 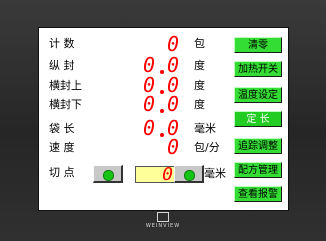 What do you see at coordinates (173, 44) in the screenshot?
I see `count-value: 0` at bounding box center [173, 44].